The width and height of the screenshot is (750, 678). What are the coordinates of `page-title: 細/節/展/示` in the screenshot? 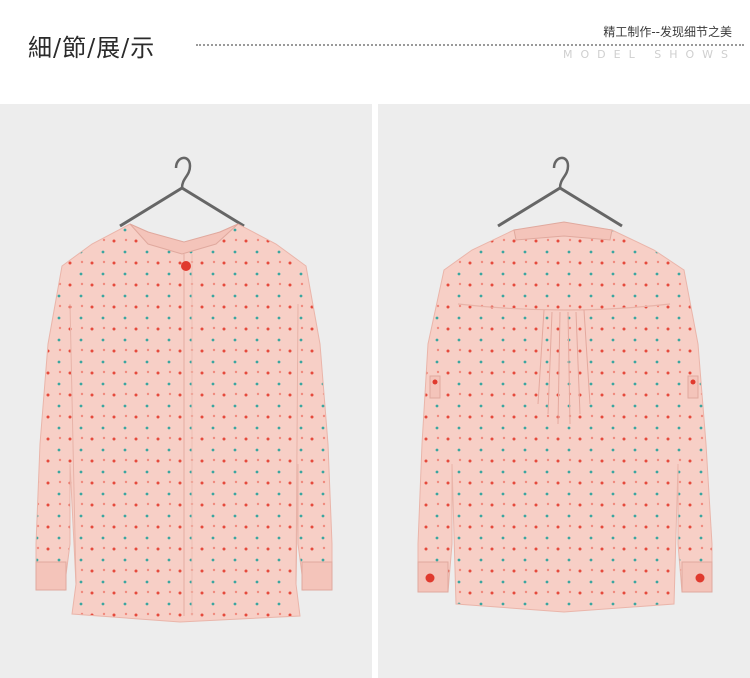 It's located at (92, 48).